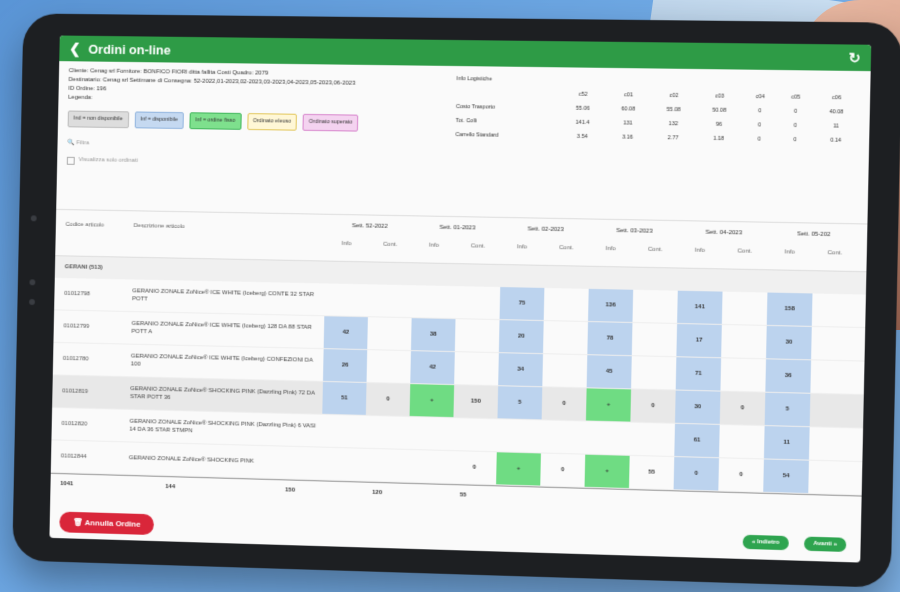  I want to click on qty-cell: 55, so click(651, 472).